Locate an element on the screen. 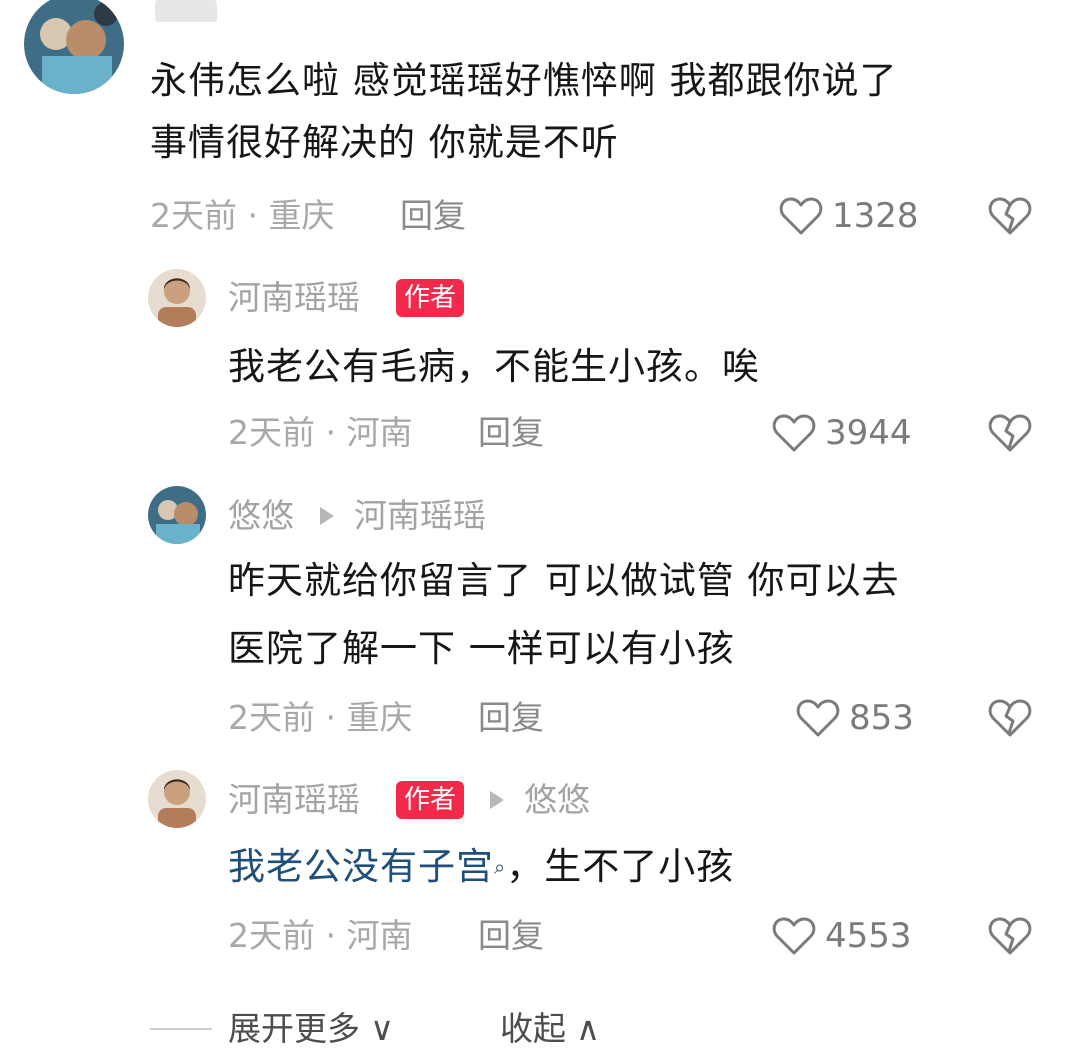  comment-text-line: 永伟怎么啦 感觉瑶瑶好憔悴啊 我都跟你说了 is located at coordinates (524, 80).